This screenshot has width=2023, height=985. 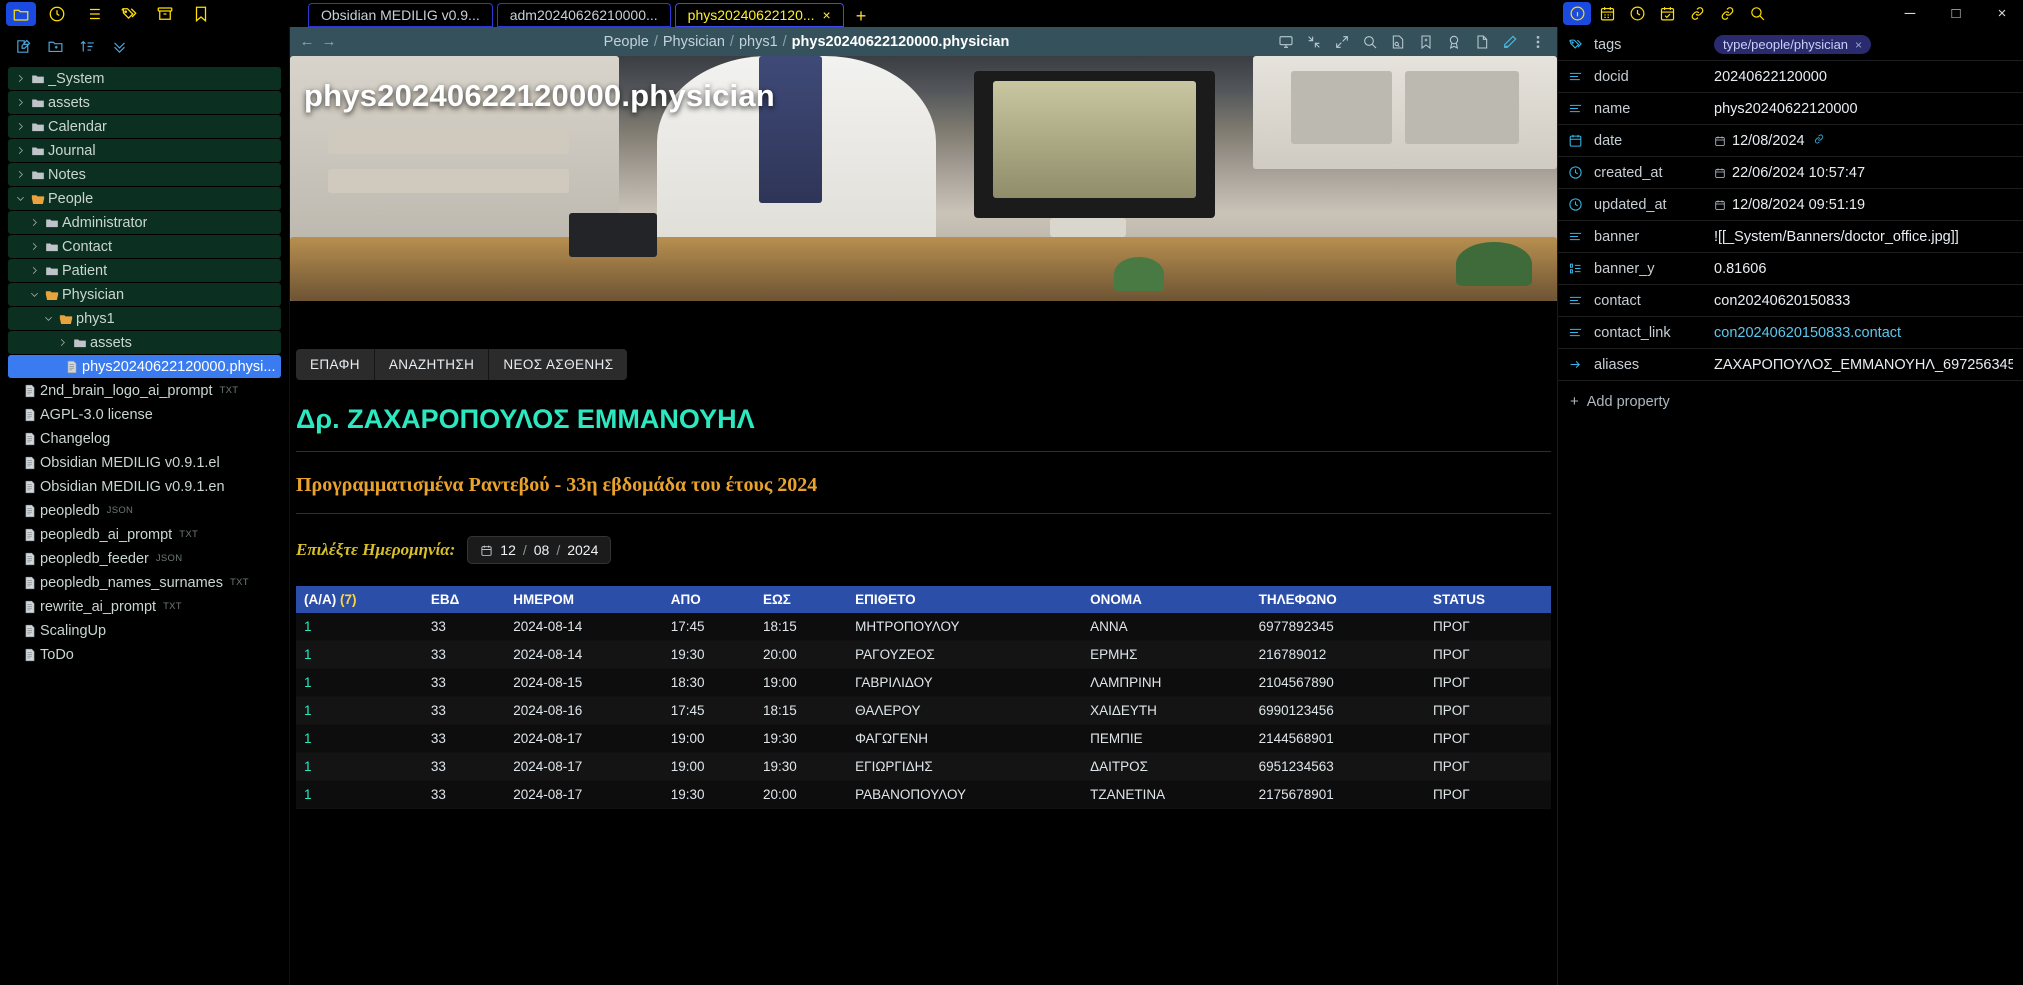 What do you see at coordinates (1577, 13) in the screenshot?
I see `info-icon` at bounding box center [1577, 13].